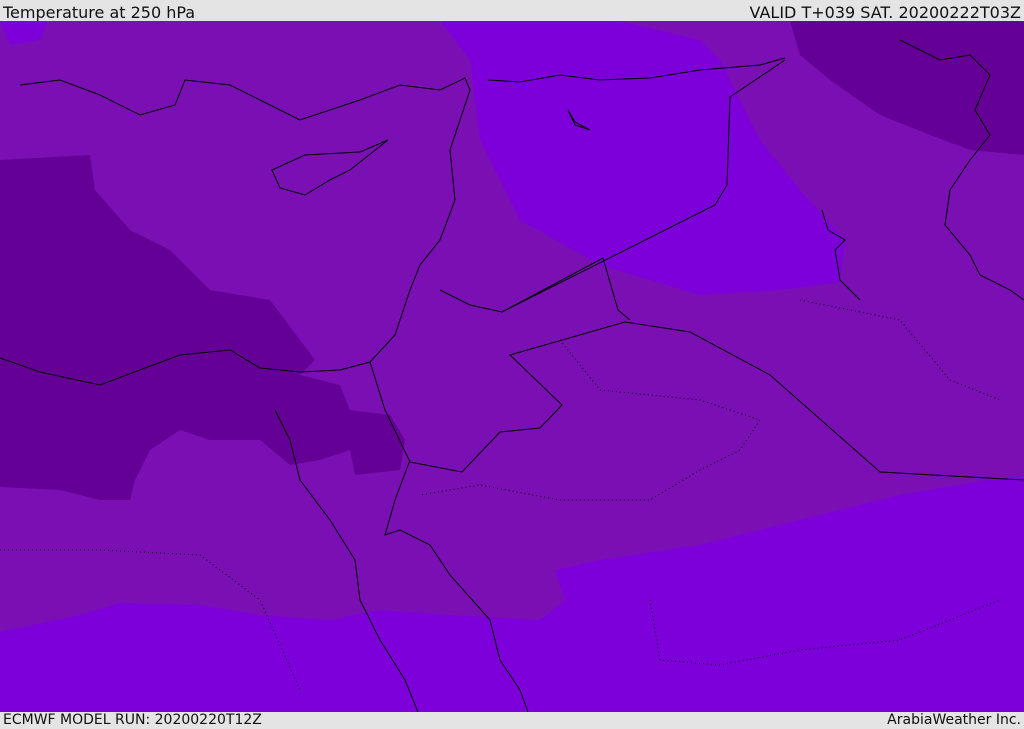  What do you see at coordinates (885, 12) in the screenshot?
I see `valid-time: VALID T+039 SAT. 20200222T03Z` at bounding box center [885, 12].